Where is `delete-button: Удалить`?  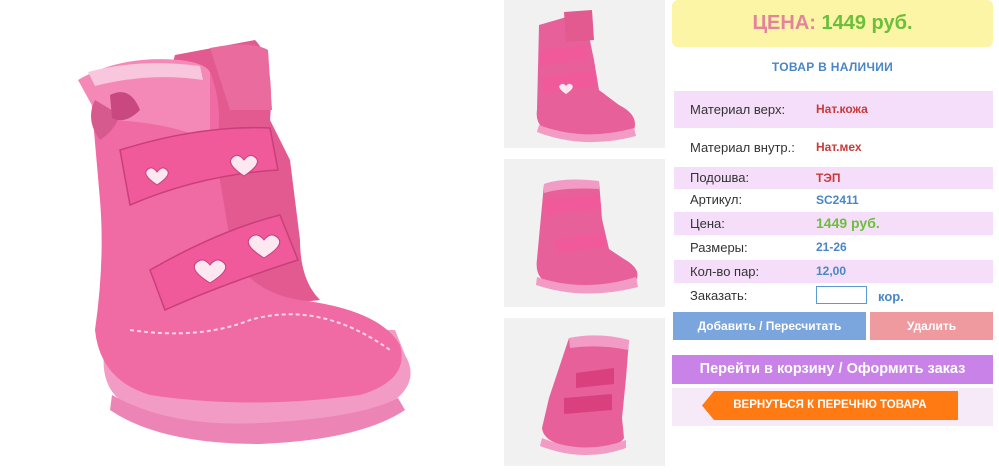
delete-button: Удалить is located at coordinates (931, 326).